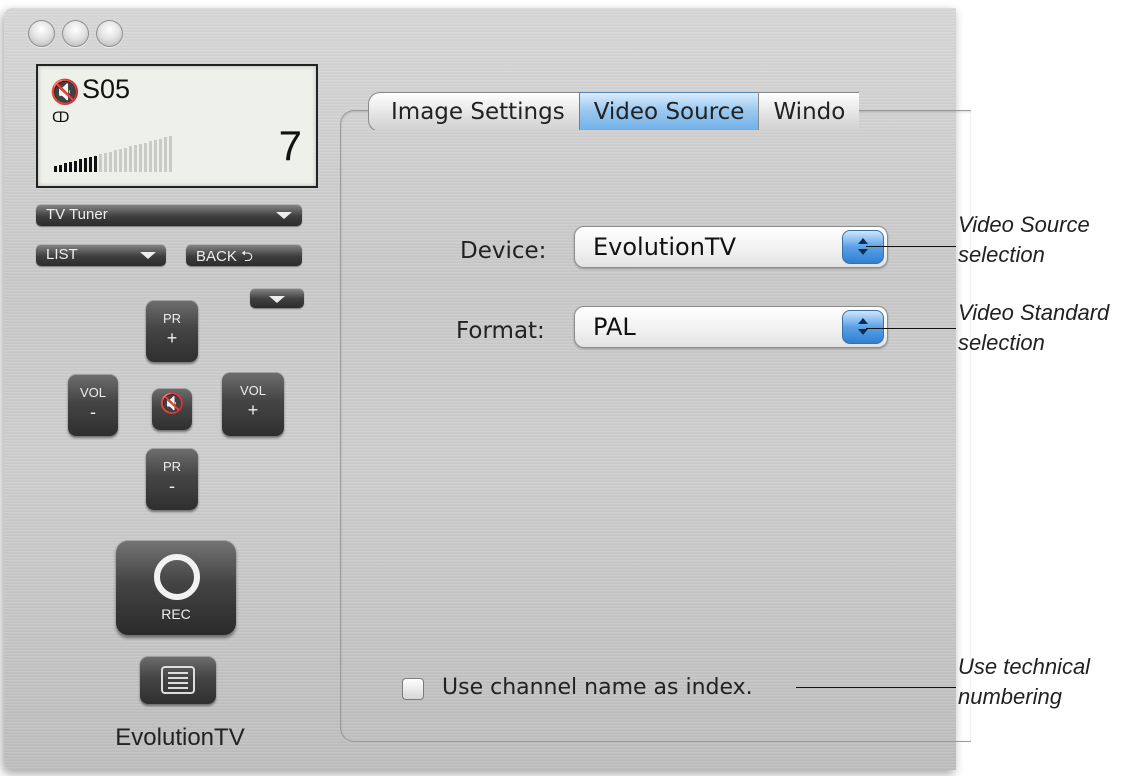 This screenshot has width=1145, height=776. I want to click on callout-video-standard-line1: Video Standard, so click(1034, 312).